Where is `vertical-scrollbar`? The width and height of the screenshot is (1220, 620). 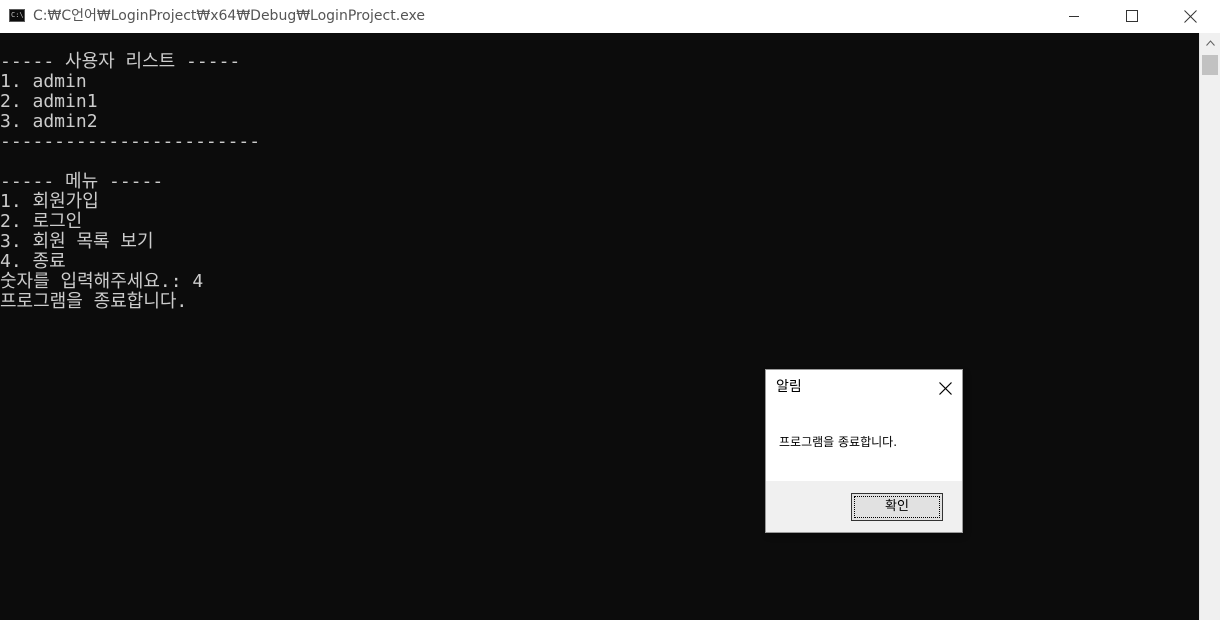
vertical-scrollbar is located at coordinates (1209, 326).